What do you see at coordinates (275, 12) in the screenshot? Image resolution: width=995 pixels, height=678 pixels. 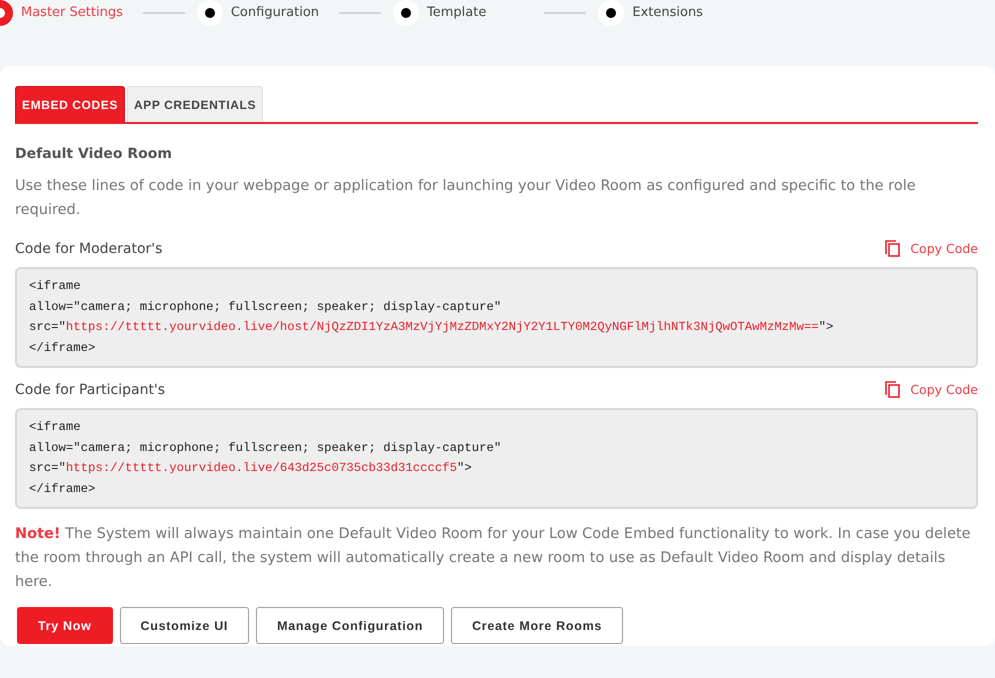 I see `step-label: Configuration` at bounding box center [275, 12].